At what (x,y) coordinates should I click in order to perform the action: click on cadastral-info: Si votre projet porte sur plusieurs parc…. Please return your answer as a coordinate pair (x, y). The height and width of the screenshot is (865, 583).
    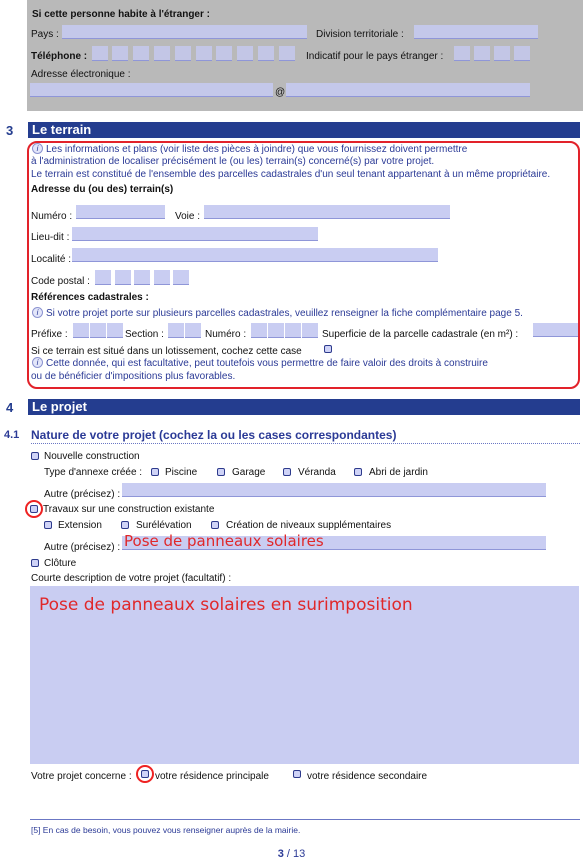
    Looking at the image, I should click on (284, 313).